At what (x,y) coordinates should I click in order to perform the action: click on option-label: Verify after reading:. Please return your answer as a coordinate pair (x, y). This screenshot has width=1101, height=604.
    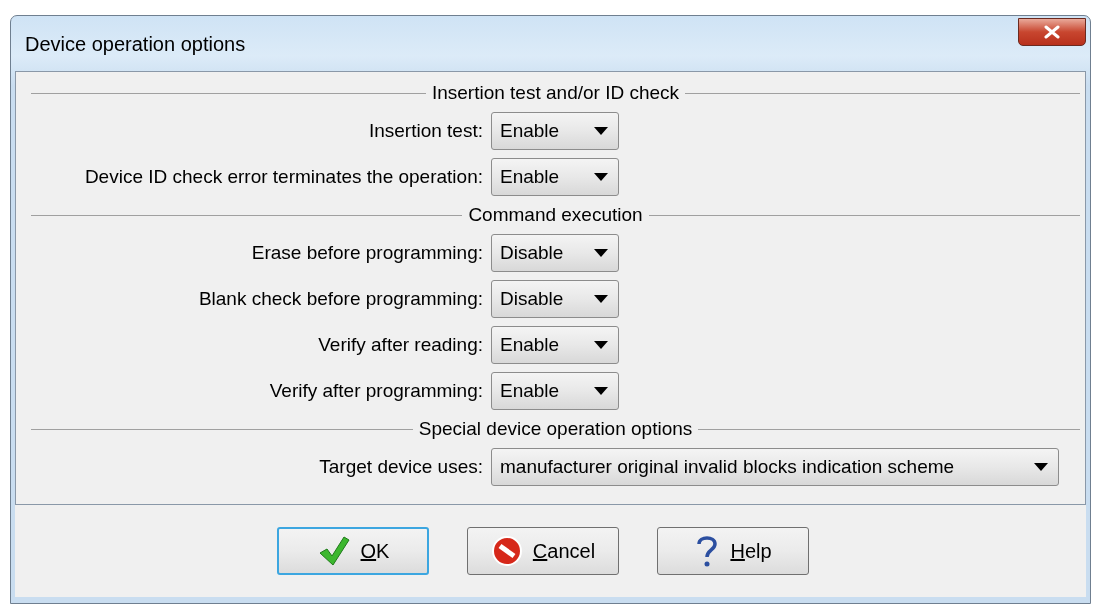
    Looking at the image, I should click on (400, 345).